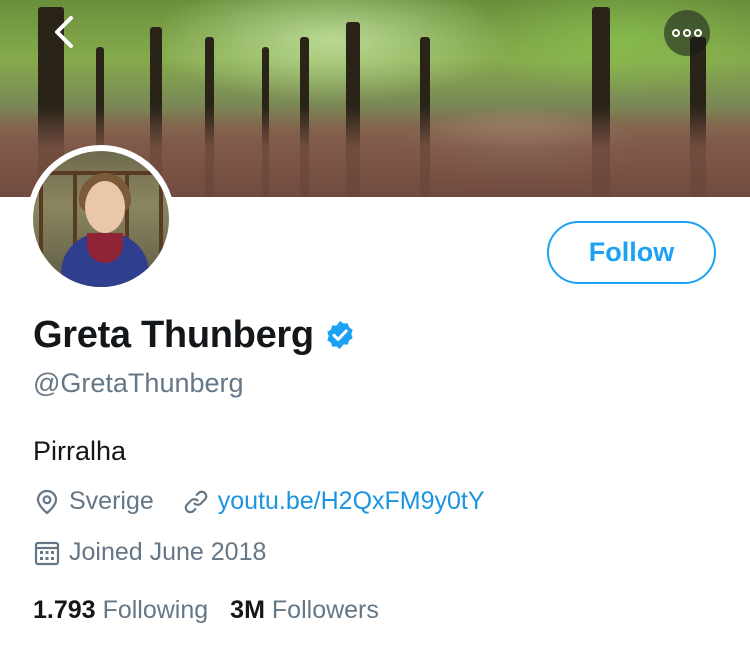 This screenshot has width=750, height=654. I want to click on calendar-icon, so click(47, 553).